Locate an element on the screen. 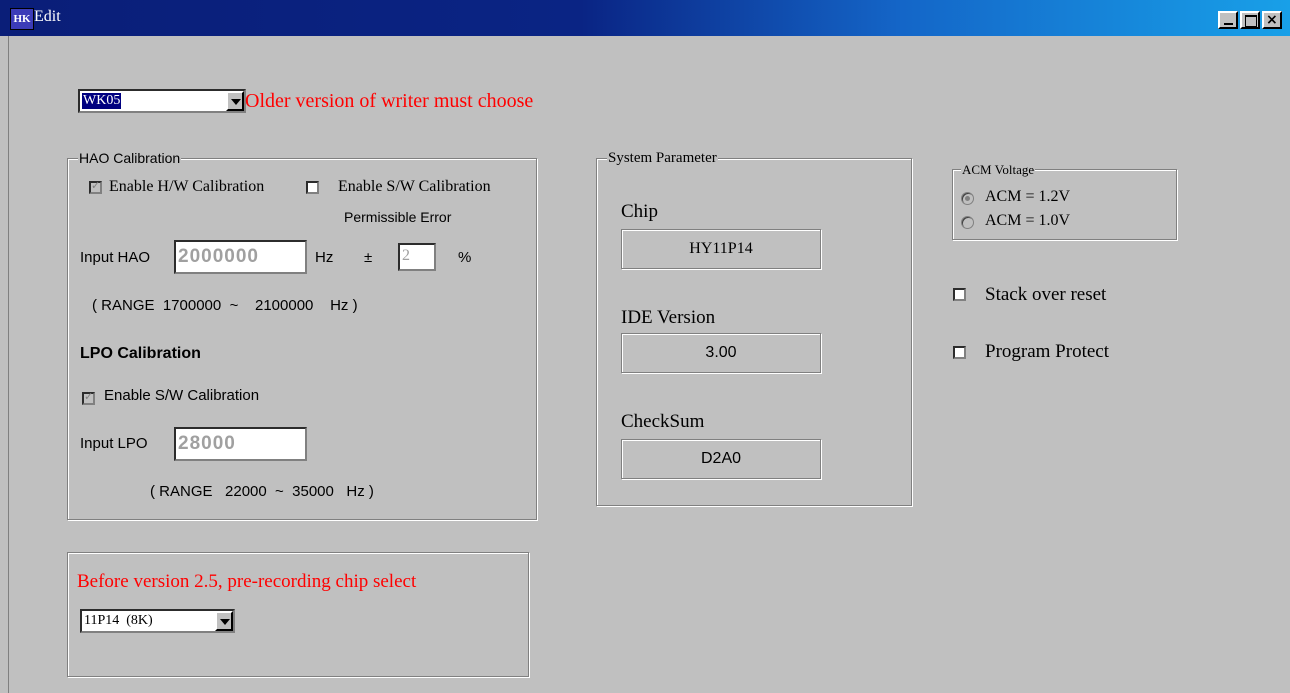  acm-10v-radio is located at coordinates (967, 222).